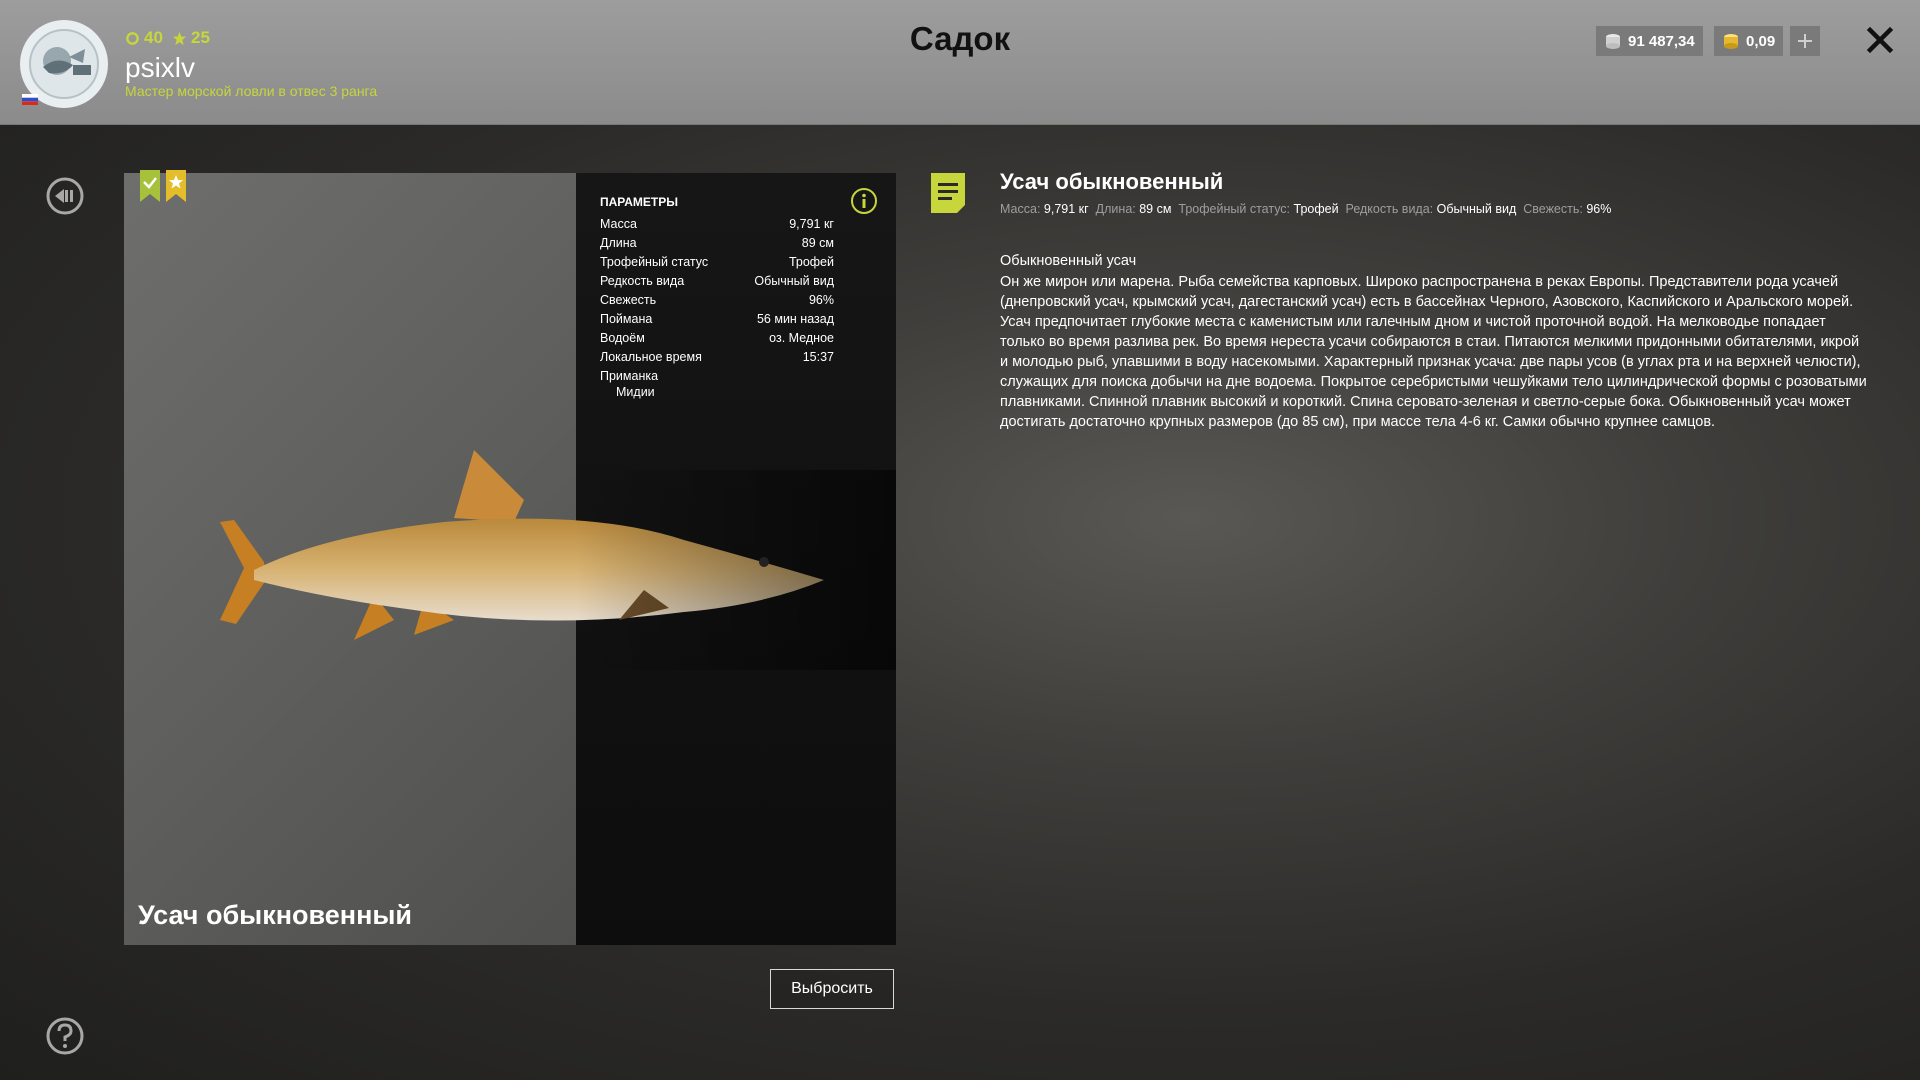  What do you see at coordinates (717, 376) in the screenshot?
I see `param-row-bait: Приманка` at bounding box center [717, 376].